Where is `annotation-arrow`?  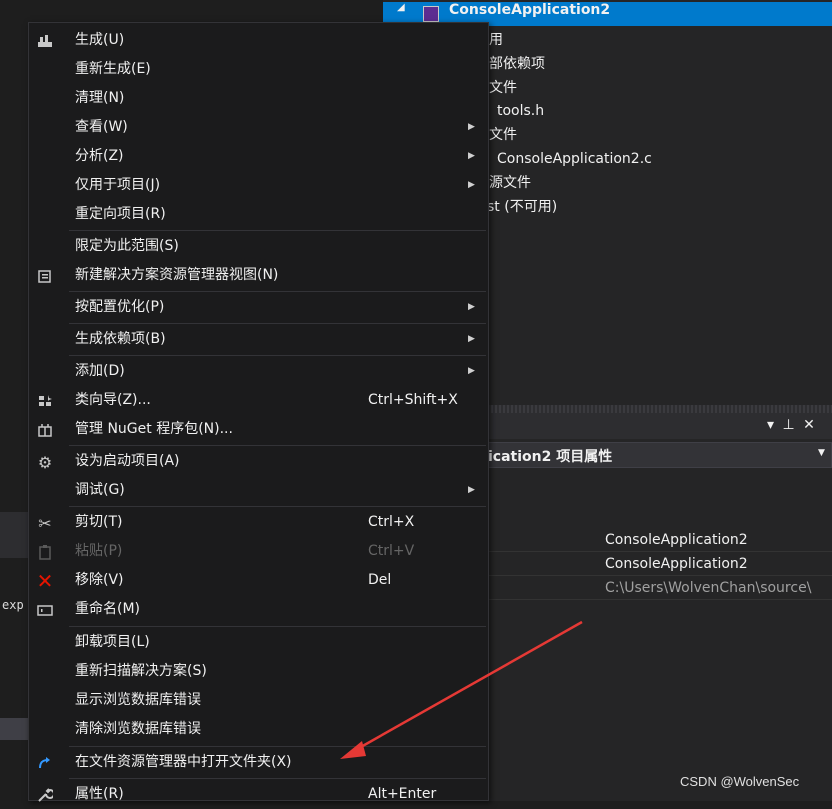 annotation-arrow is located at coordinates (461, 689).